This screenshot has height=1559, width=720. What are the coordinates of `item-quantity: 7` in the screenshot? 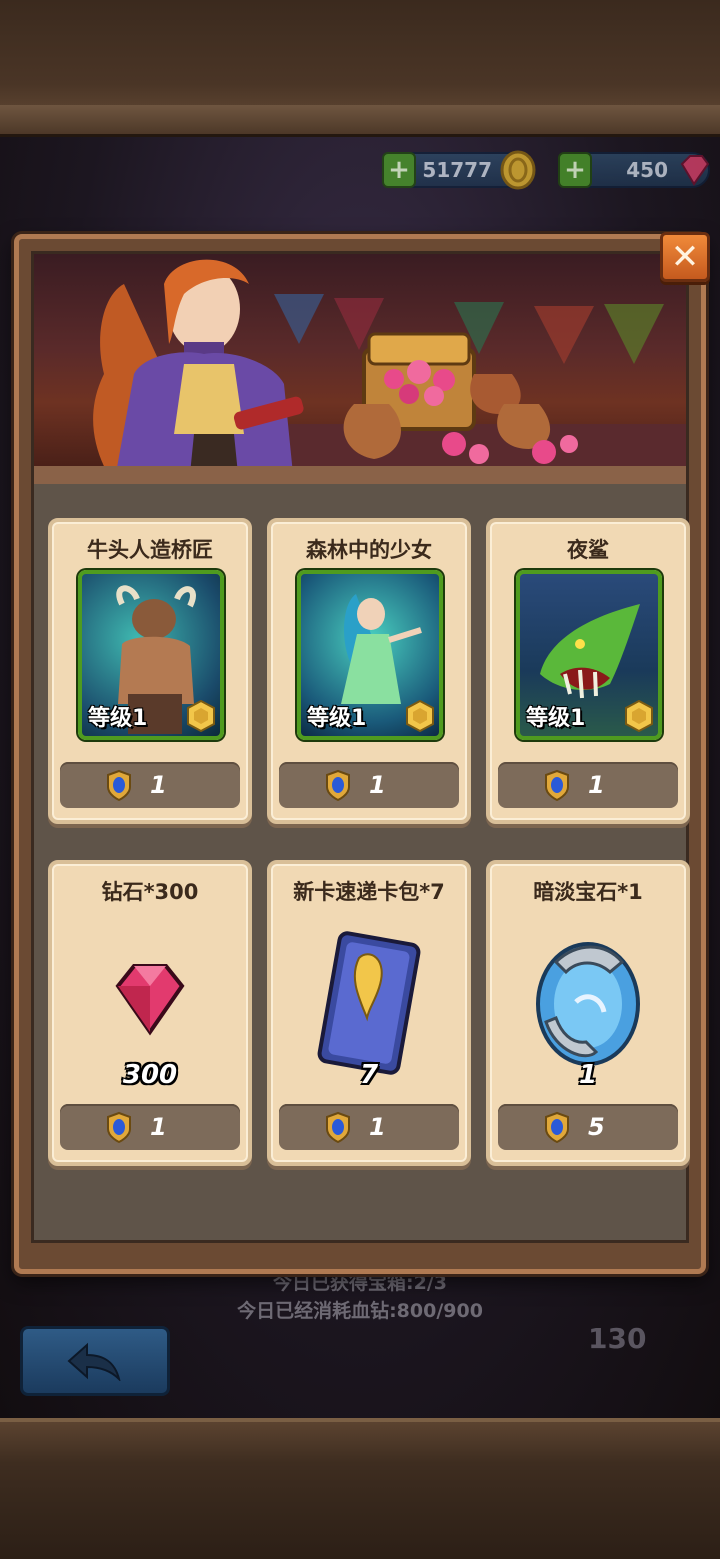 It's located at (369, 1075).